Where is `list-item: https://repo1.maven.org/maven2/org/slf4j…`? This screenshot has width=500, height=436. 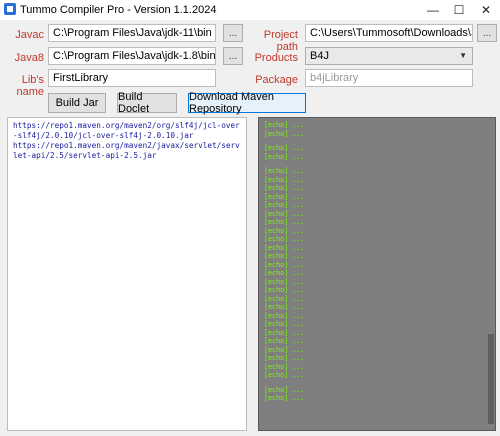 list-item: https://repo1.maven.org/maven2/org/slf4j… is located at coordinates (126, 130).